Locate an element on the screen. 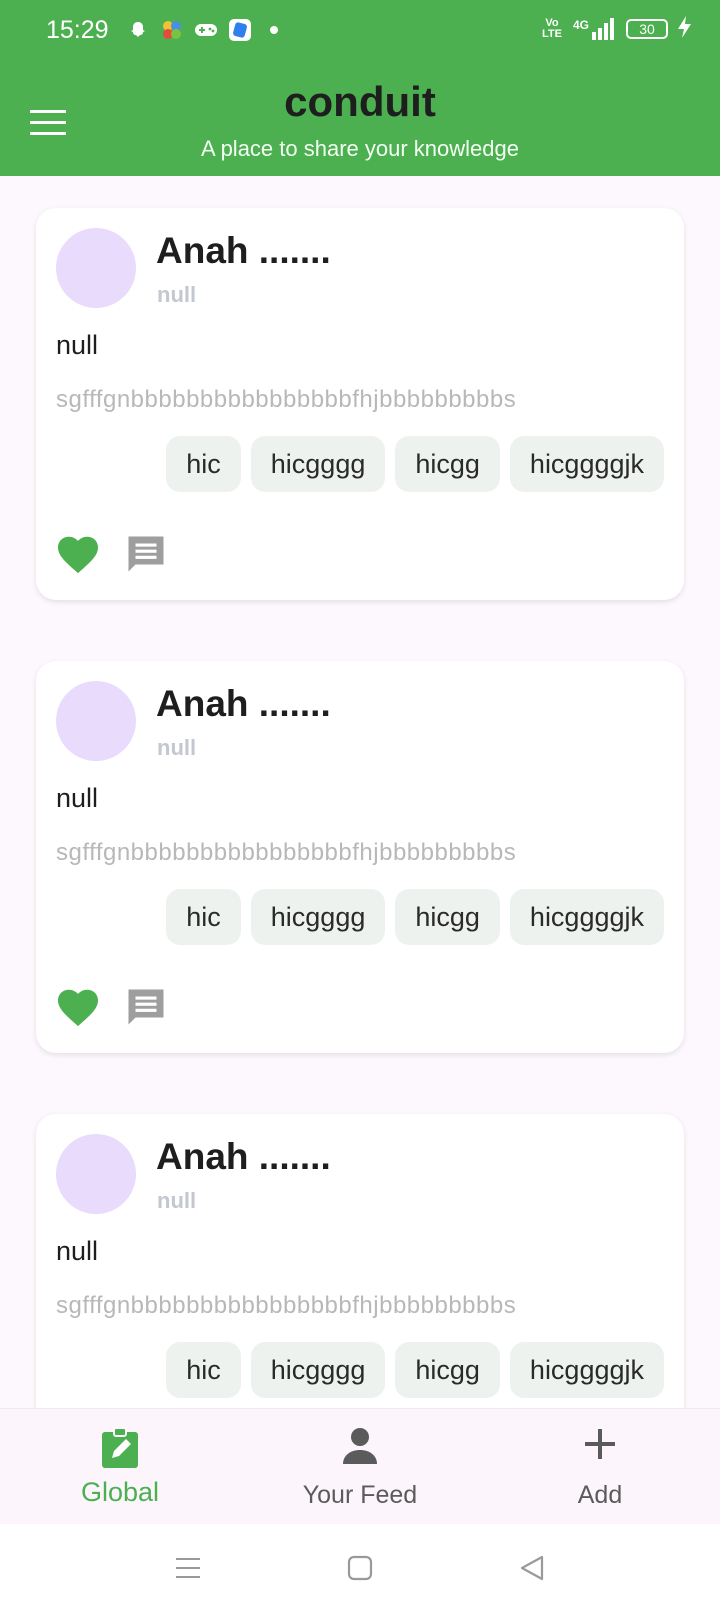  home-icon is located at coordinates (360, 1568).